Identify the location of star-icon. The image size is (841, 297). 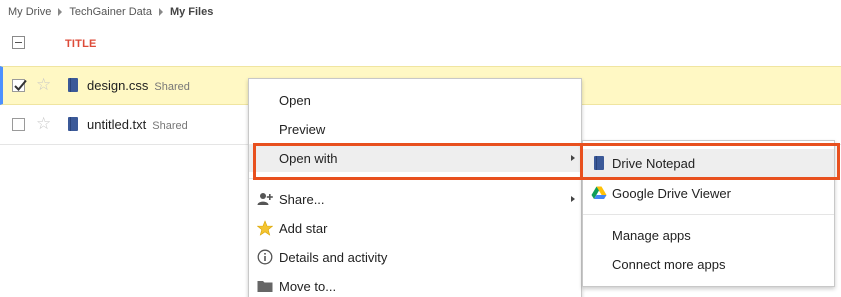
(265, 228).